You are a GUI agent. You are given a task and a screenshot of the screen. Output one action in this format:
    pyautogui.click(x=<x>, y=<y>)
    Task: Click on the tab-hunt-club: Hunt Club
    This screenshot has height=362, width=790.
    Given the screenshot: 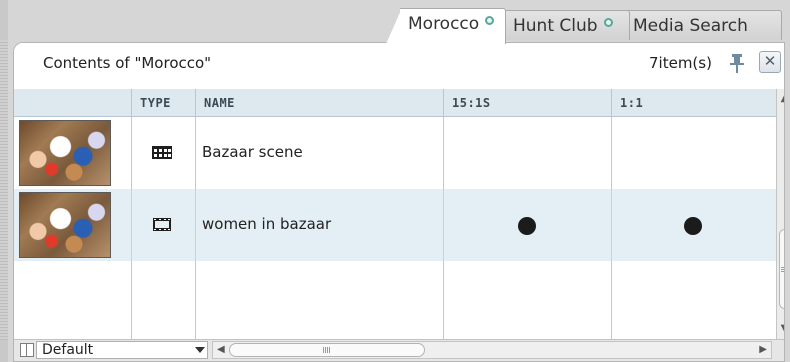 What is the action you would take?
    pyautogui.click(x=567, y=25)
    